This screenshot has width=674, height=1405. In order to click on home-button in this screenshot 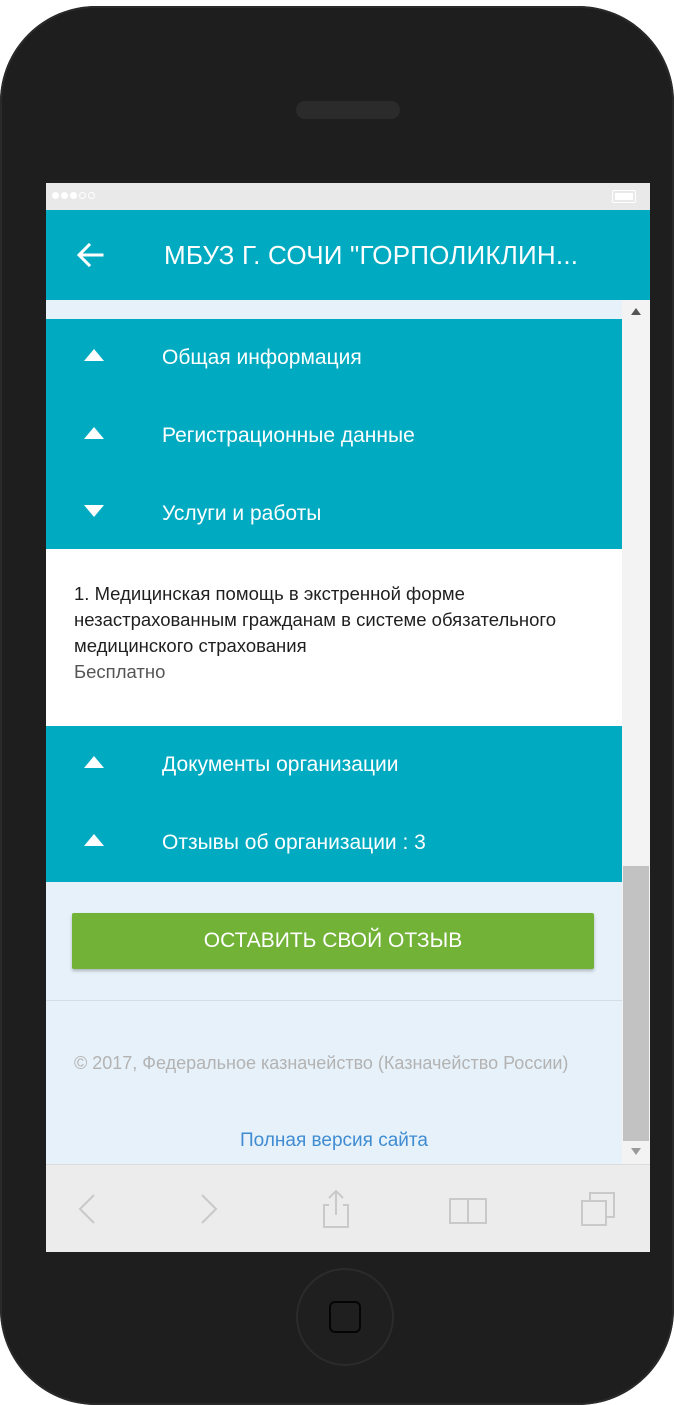, I will do `click(345, 1317)`.